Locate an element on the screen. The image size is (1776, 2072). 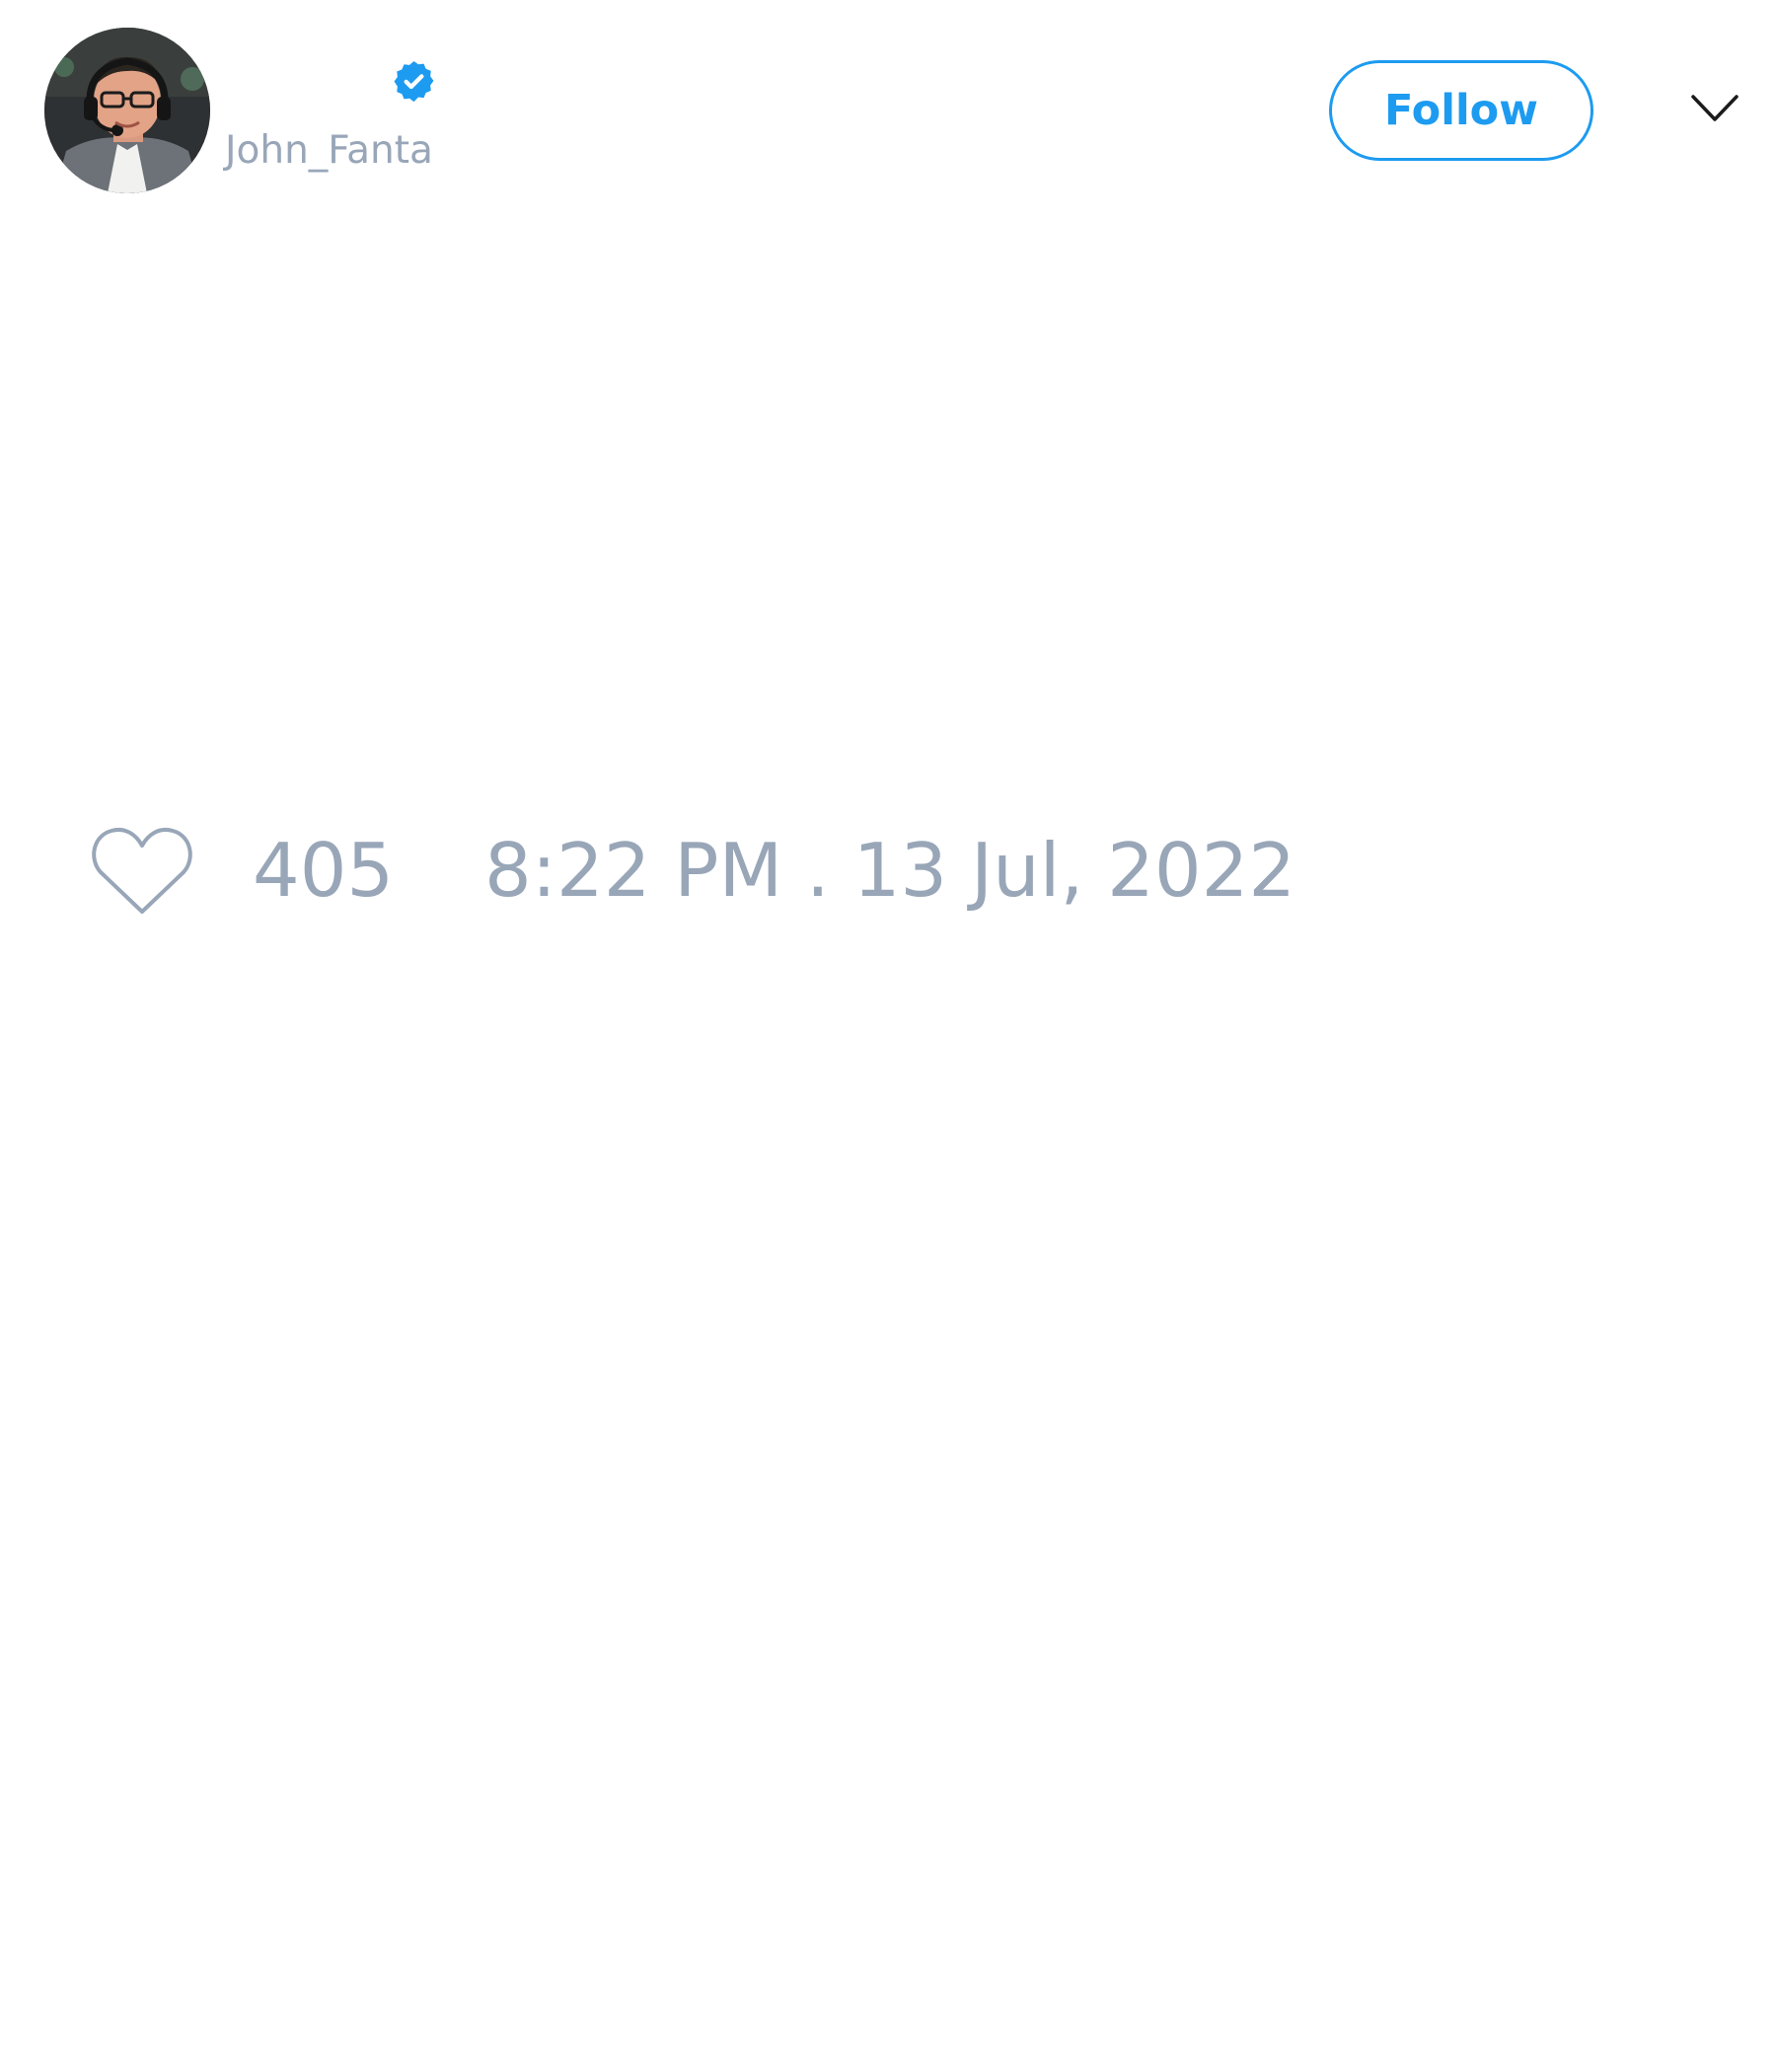
chevron-down-icon is located at coordinates (1714, 109).